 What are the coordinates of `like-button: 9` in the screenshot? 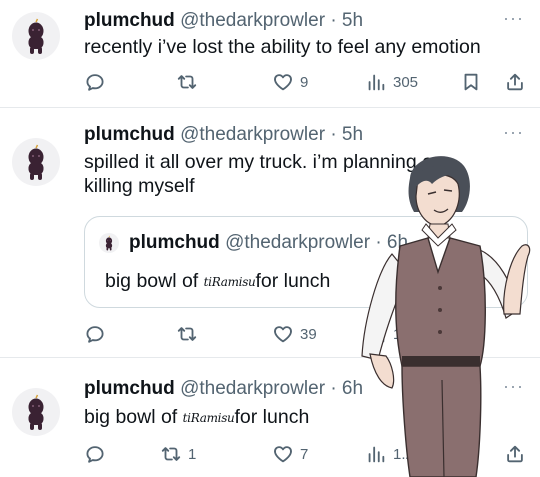 It's located at (290, 82).